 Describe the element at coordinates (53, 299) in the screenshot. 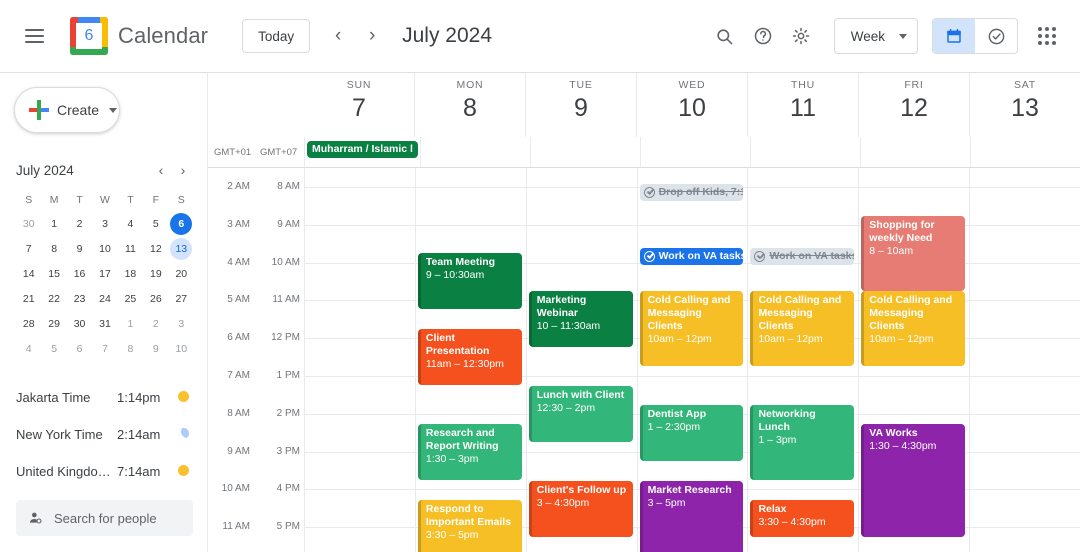

I see `mini-calendar-day: 22` at that location.